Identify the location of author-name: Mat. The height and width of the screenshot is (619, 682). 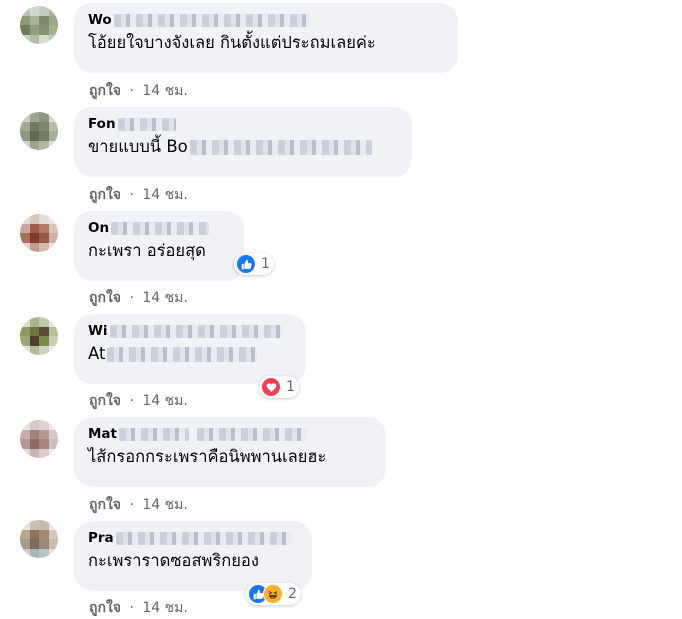
(102, 434).